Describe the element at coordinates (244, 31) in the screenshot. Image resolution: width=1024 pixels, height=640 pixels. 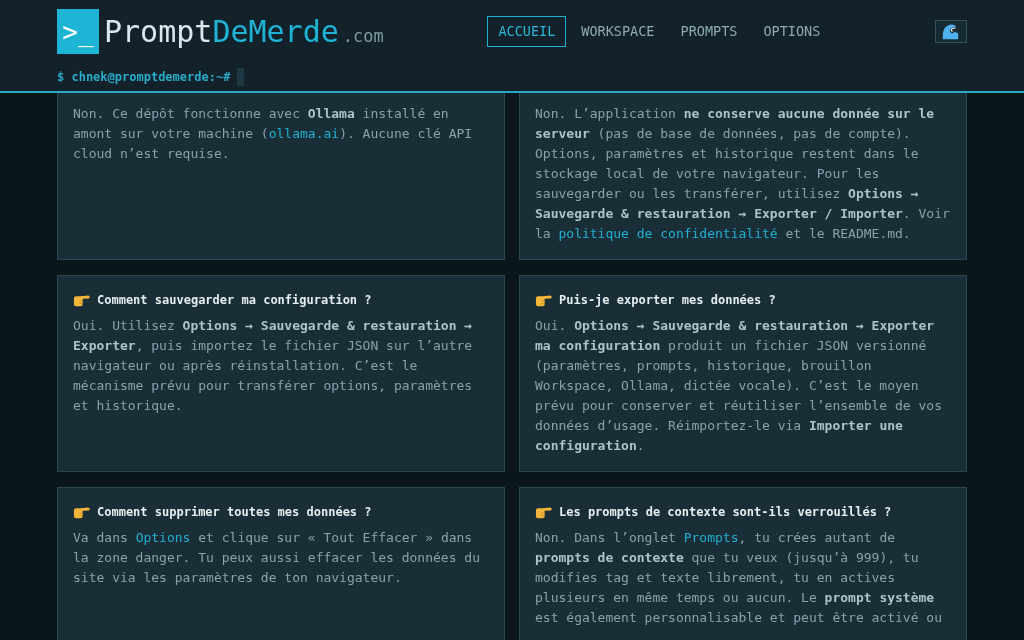
I see `site-name: PromptDeMerde.com` at that location.